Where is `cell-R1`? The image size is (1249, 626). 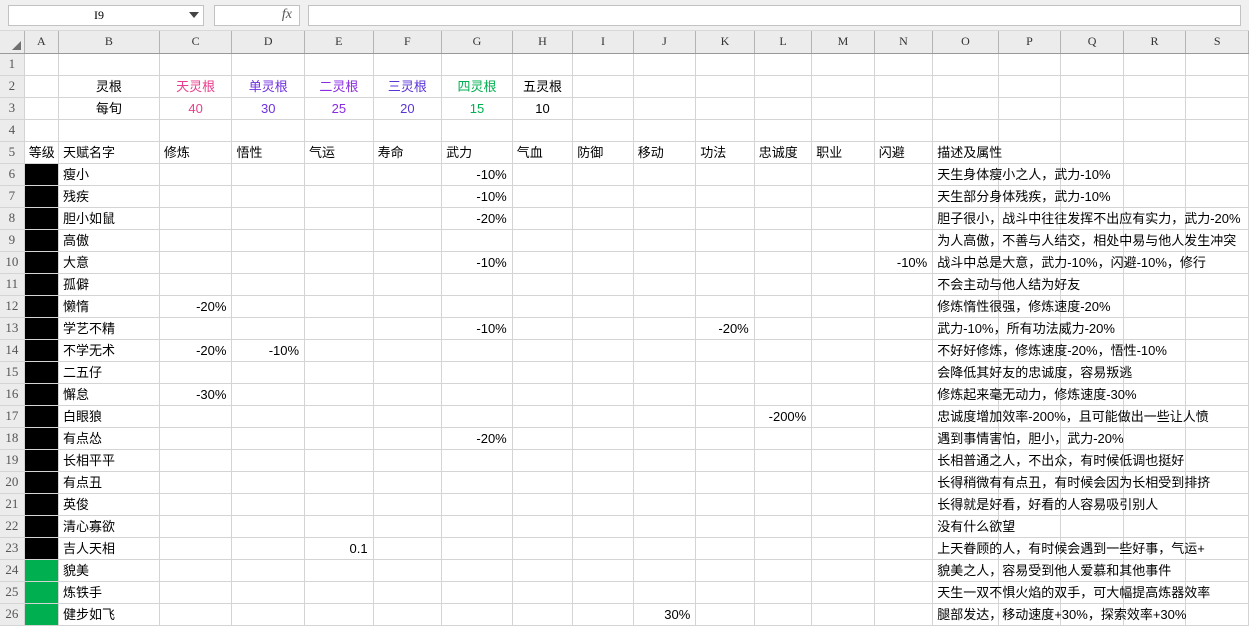 cell-R1 is located at coordinates (1155, 64).